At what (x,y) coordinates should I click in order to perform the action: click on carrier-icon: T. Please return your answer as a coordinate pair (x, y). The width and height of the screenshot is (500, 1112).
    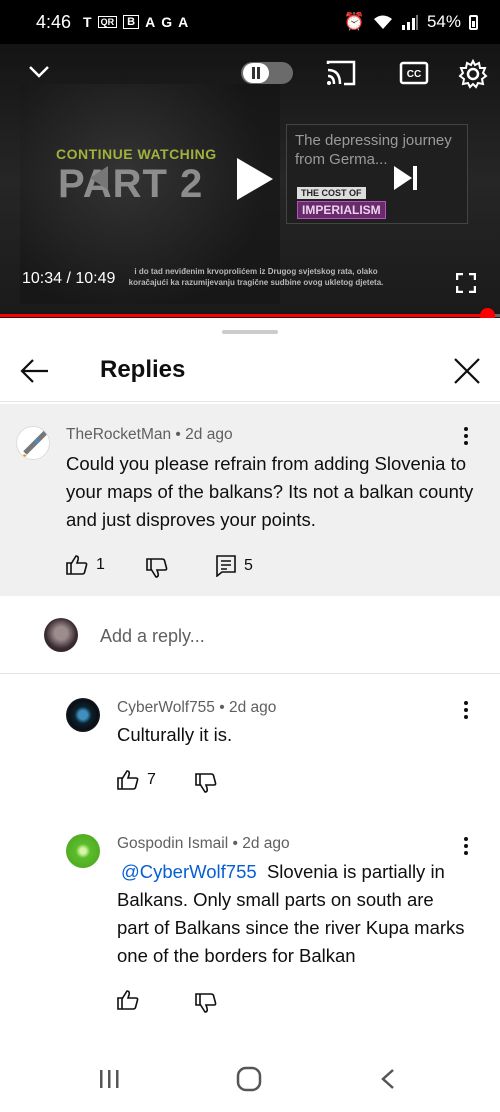
    Looking at the image, I should click on (87, 22).